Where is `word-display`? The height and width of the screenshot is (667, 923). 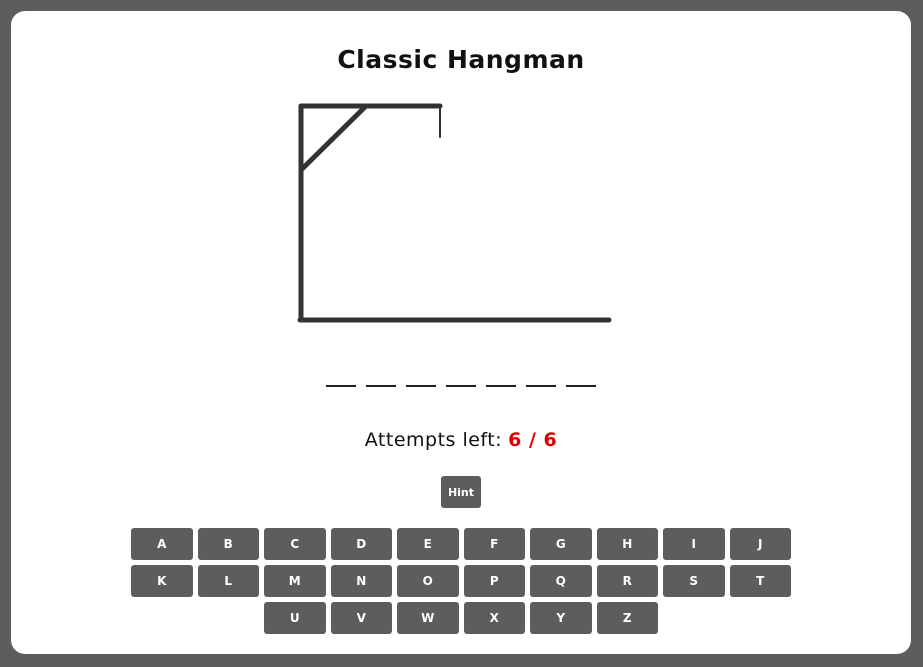 word-display is located at coordinates (461, 376).